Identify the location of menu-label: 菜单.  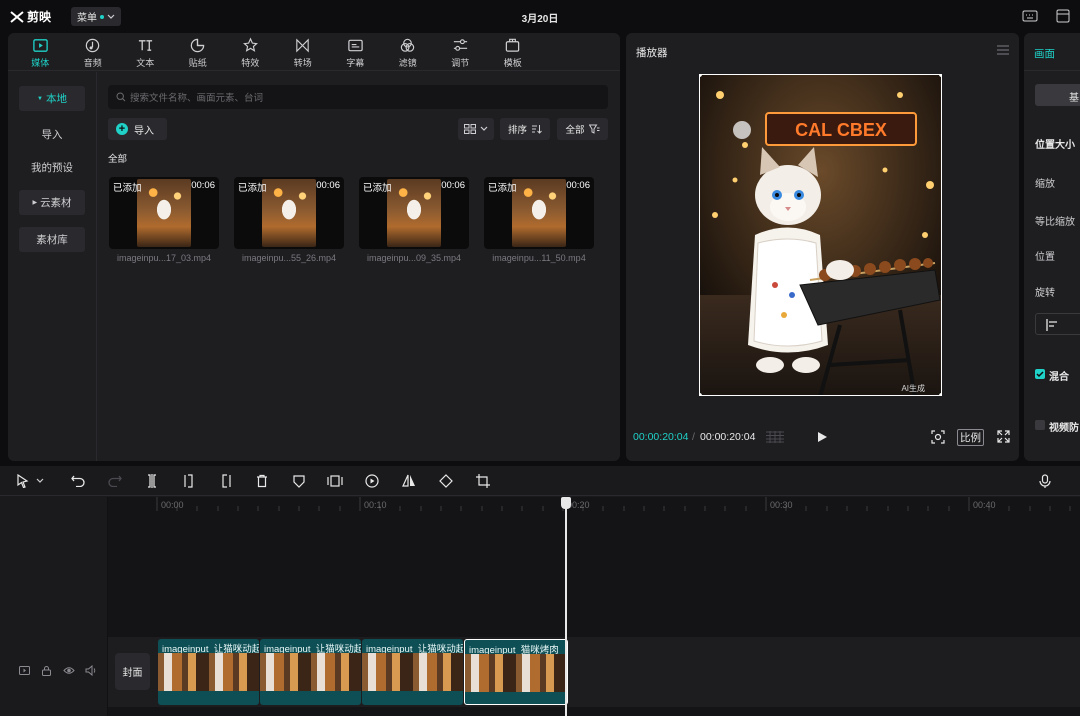
(87, 18).